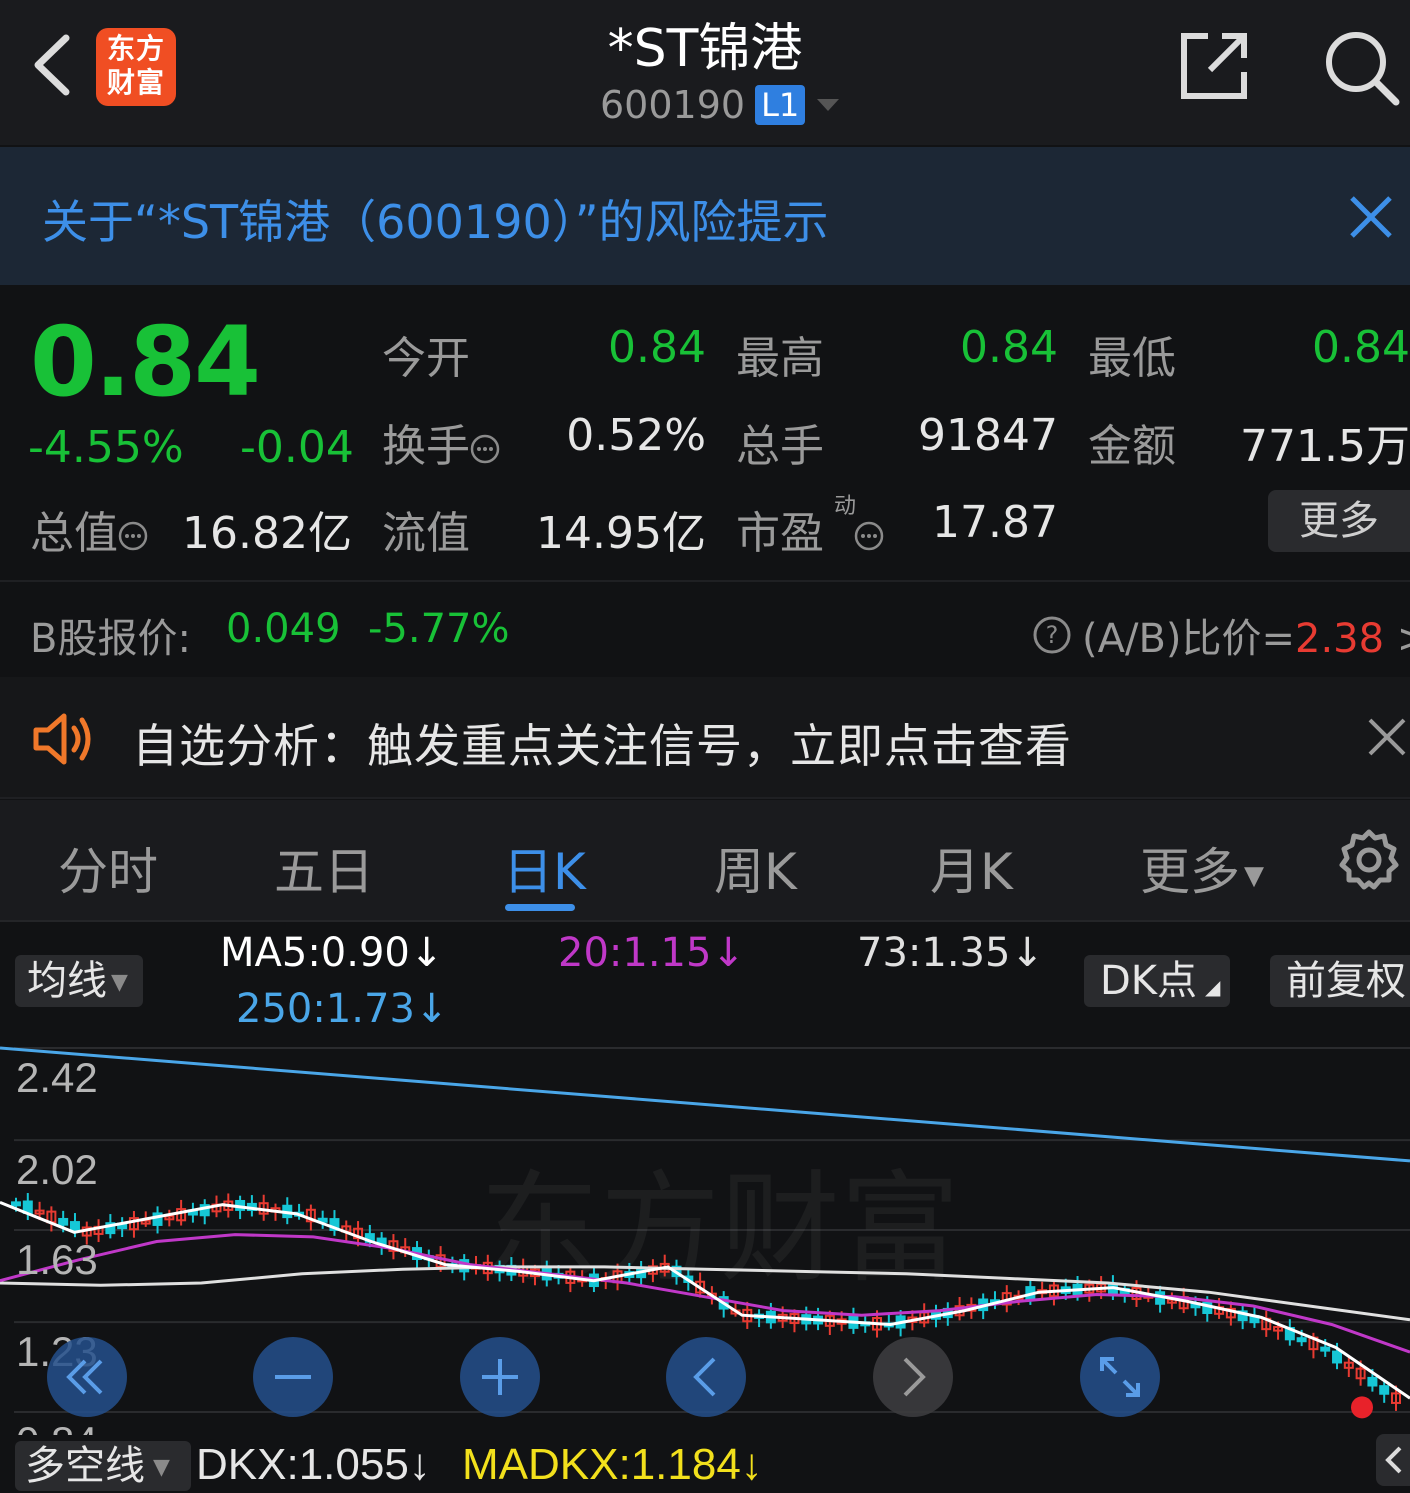 This screenshot has width=1410, height=1493. What do you see at coordinates (441, 442) in the screenshot?
I see `turnover-label: 换手` at bounding box center [441, 442].